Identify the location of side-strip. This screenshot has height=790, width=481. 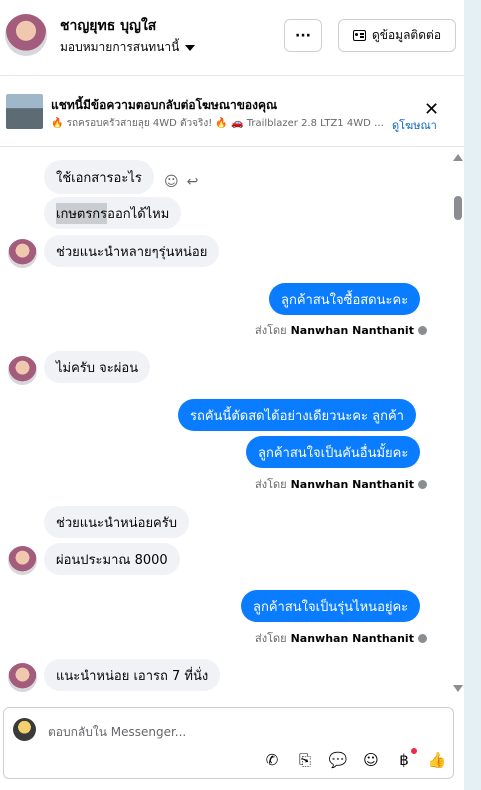
(472, 395).